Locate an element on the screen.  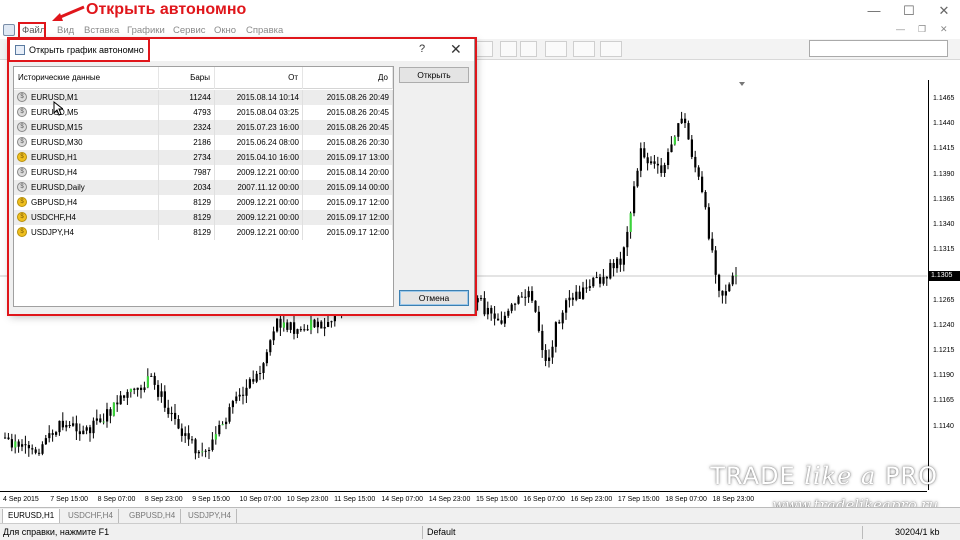
app-menu-icon is located at coordinates (9, 30).